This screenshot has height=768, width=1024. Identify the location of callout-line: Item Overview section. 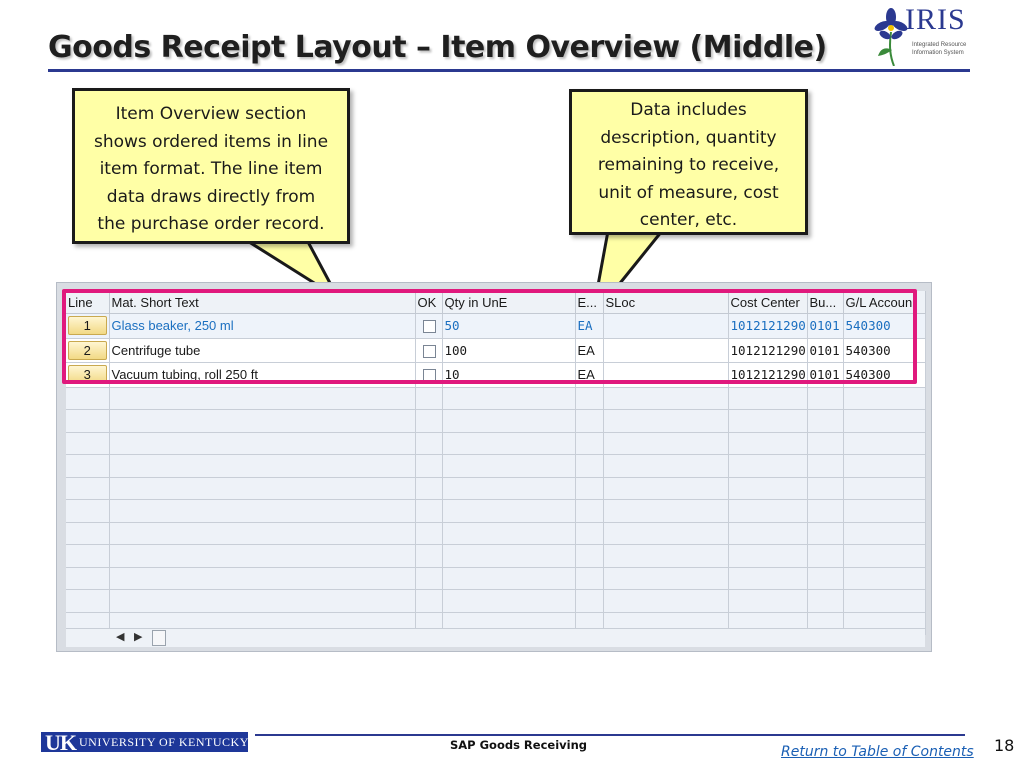
(211, 114).